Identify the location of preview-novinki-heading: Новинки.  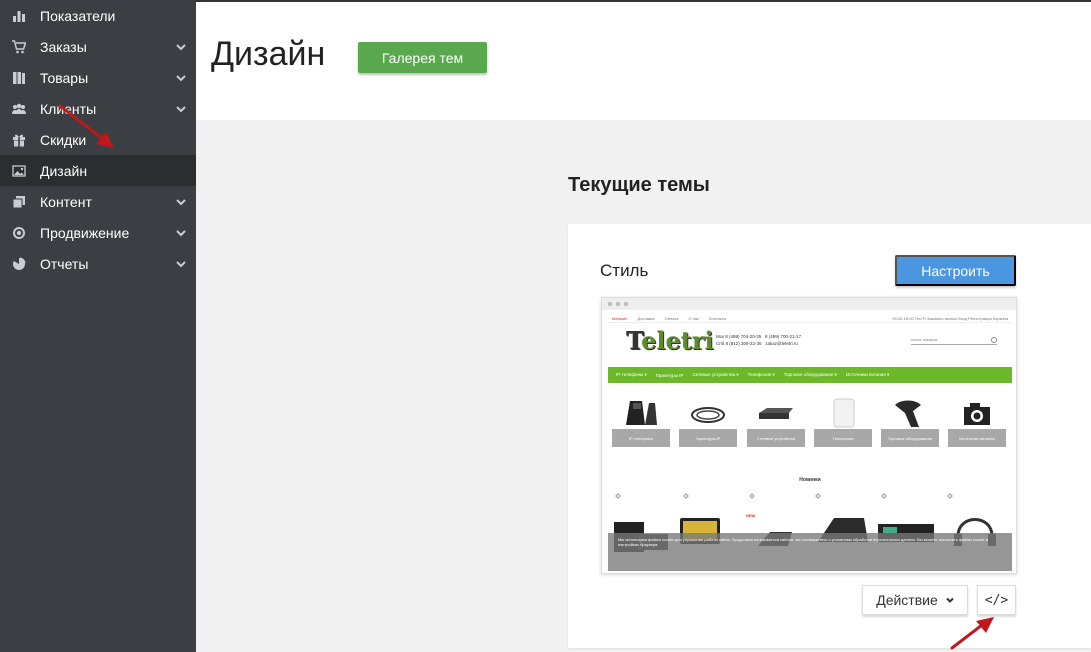
(810, 480).